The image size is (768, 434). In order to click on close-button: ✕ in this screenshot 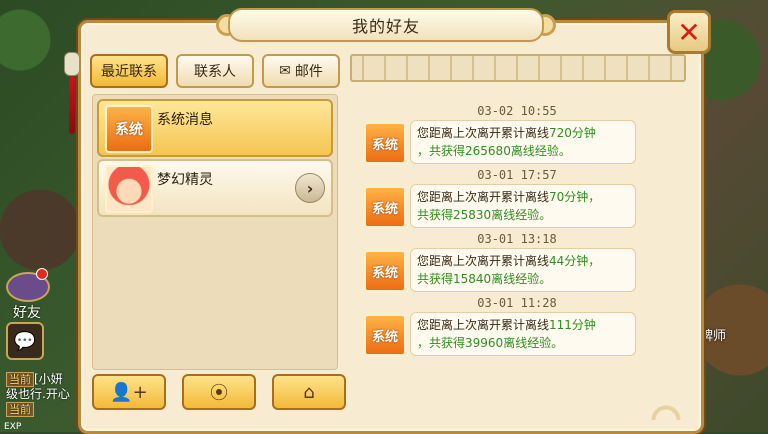, I will do `click(689, 32)`.